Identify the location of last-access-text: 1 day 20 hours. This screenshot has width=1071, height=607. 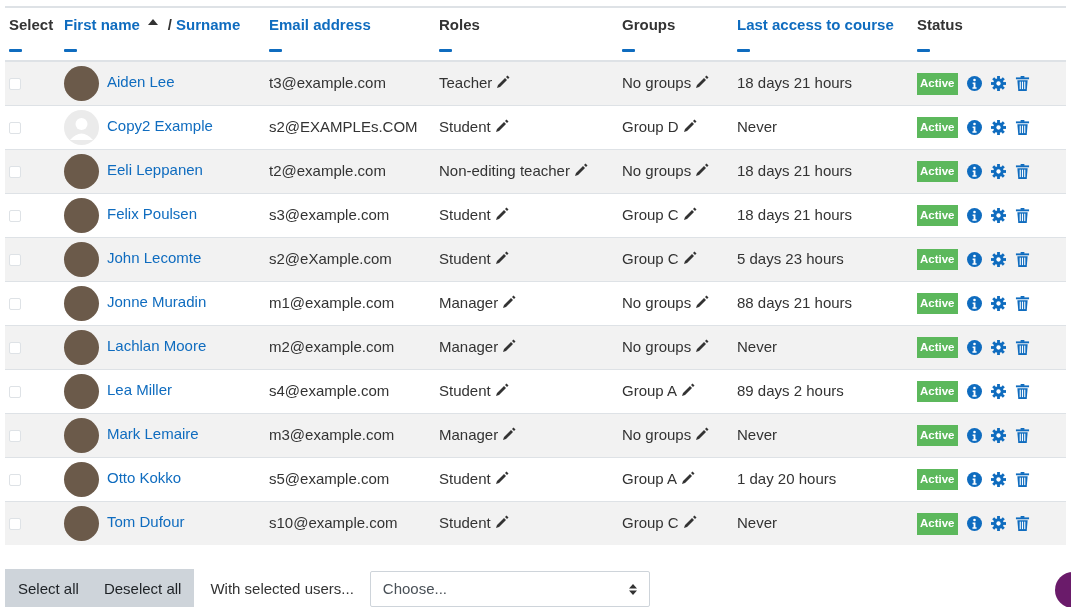
(787, 478).